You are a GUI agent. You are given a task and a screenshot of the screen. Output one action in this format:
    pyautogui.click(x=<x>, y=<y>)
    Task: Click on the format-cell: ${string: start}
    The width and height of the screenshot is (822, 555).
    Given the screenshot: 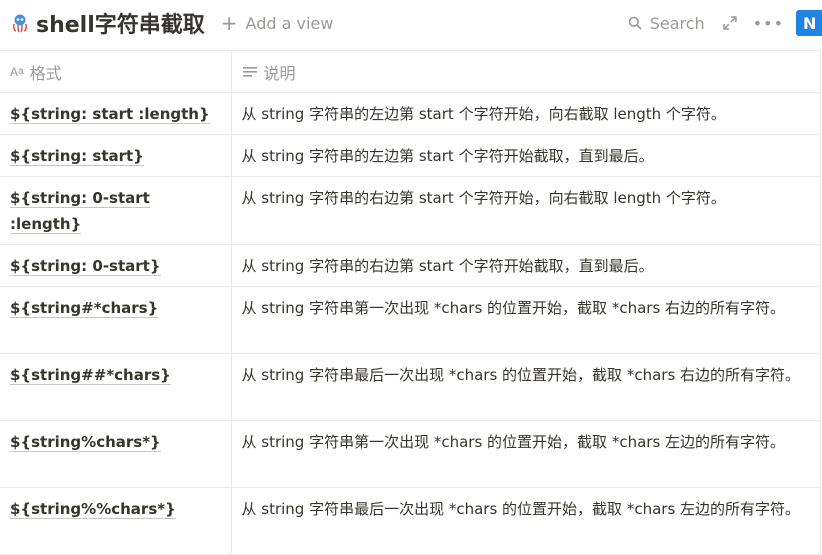 What is the action you would take?
    pyautogui.click(x=115, y=155)
    